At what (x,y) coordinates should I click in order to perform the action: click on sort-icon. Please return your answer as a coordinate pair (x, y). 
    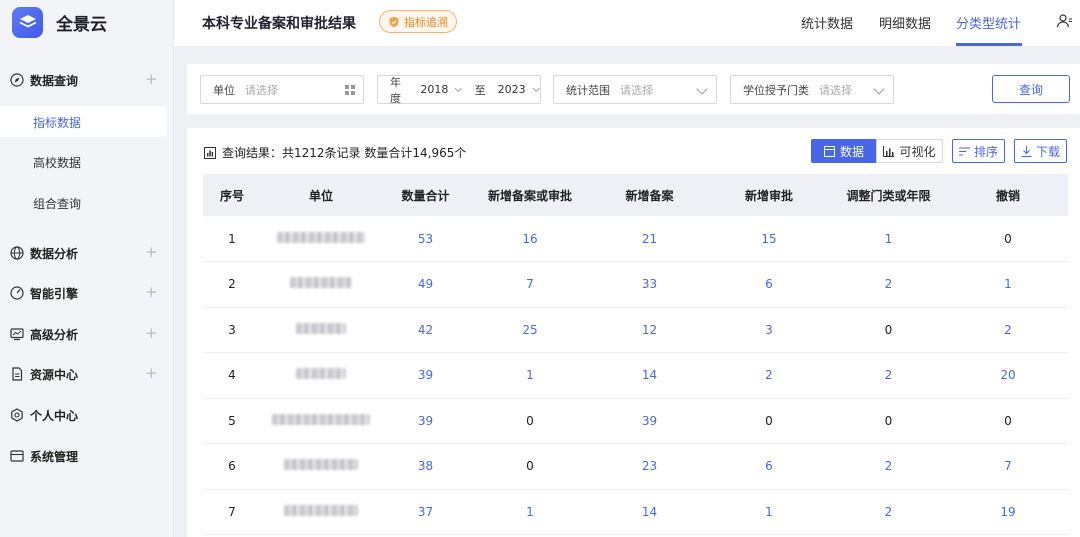
    Looking at the image, I should click on (964, 151).